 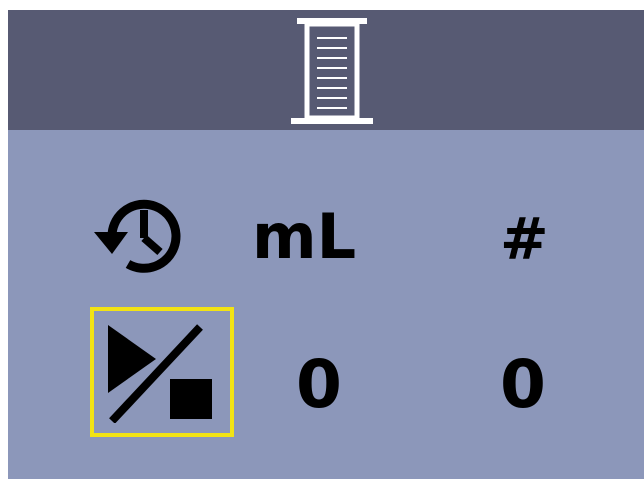 What do you see at coordinates (304, 236) in the screenshot?
I see `volume-column-header: mL` at bounding box center [304, 236].